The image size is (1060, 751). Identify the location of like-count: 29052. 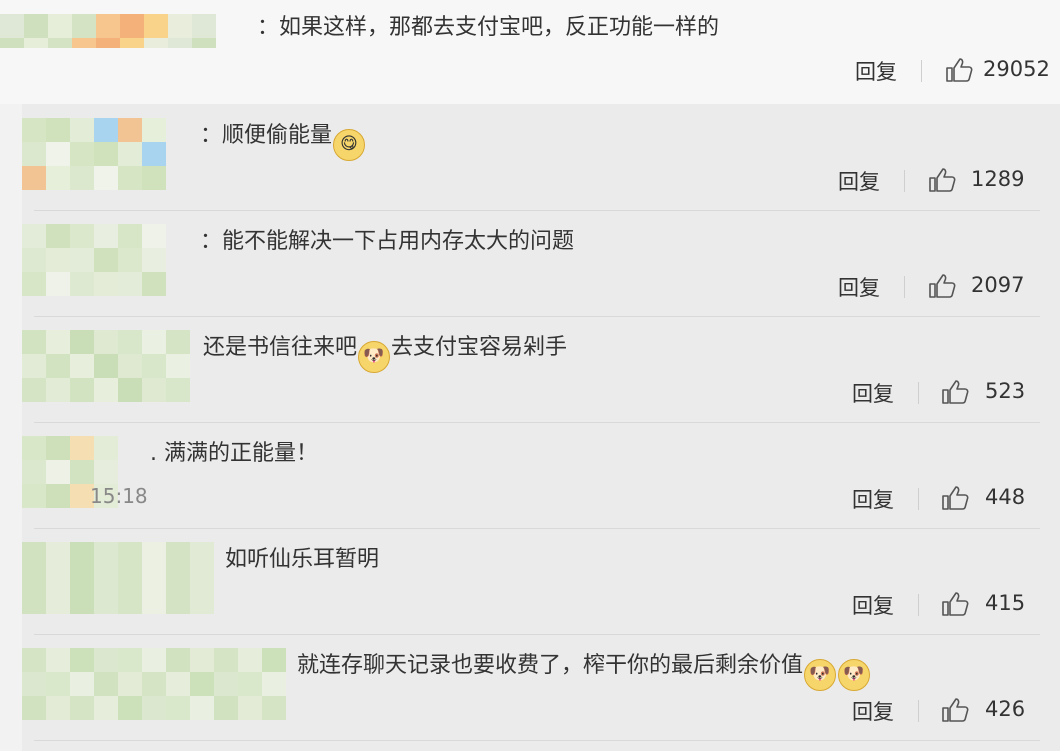
(1016, 69).